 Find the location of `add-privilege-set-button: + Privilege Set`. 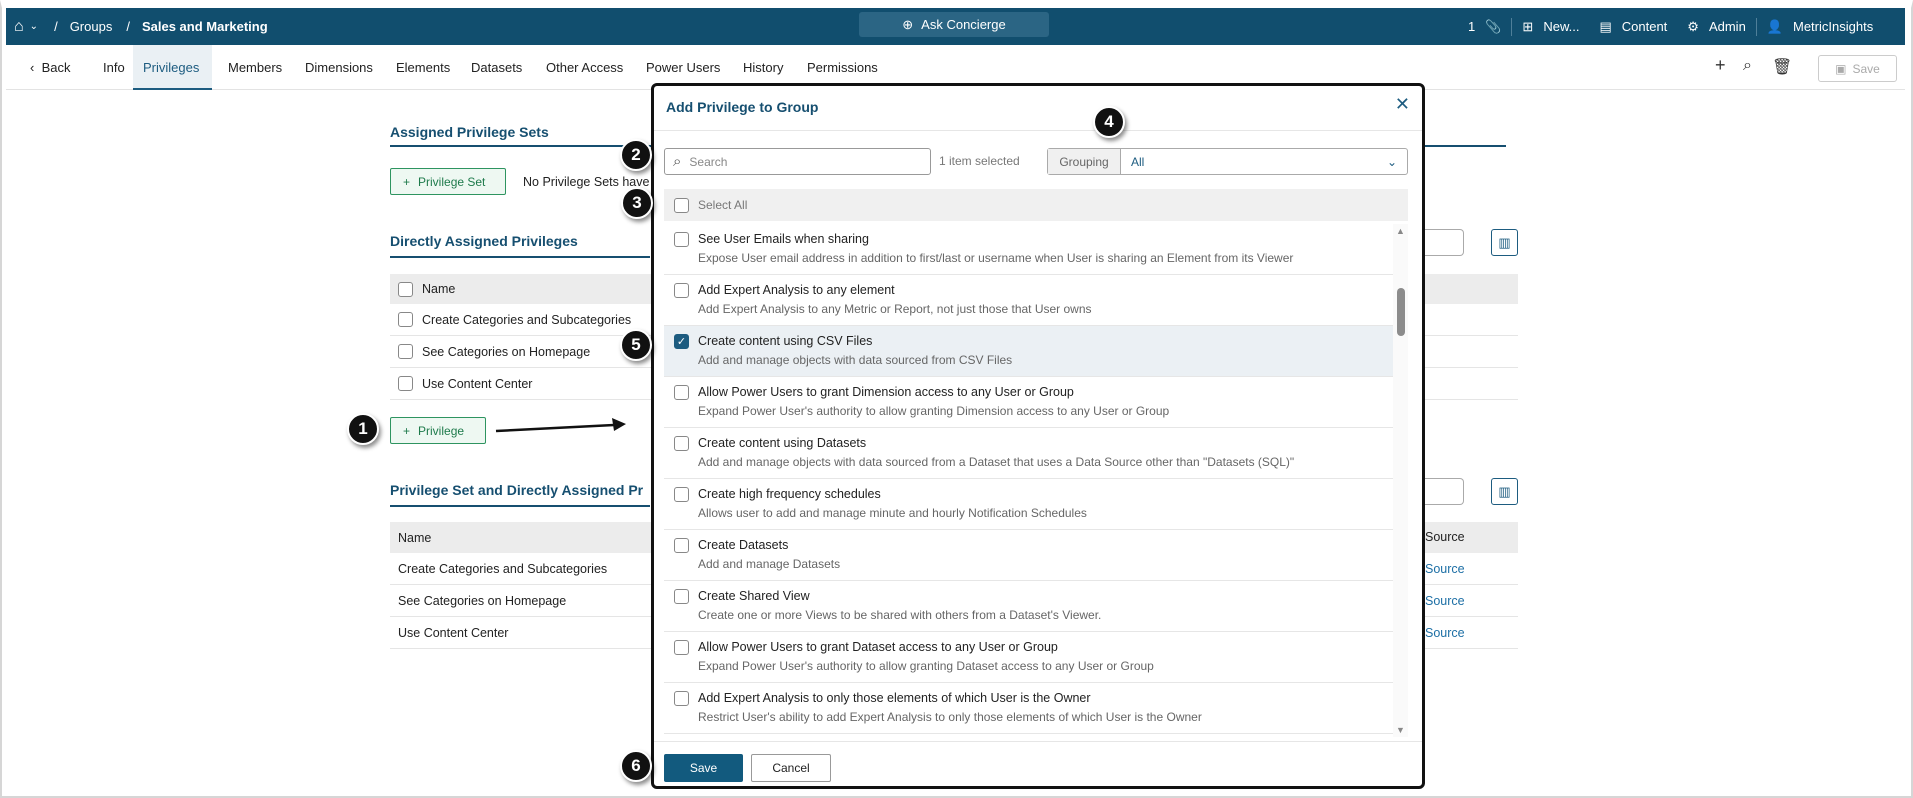

add-privilege-set-button: + Privilege Set is located at coordinates (448, 181).